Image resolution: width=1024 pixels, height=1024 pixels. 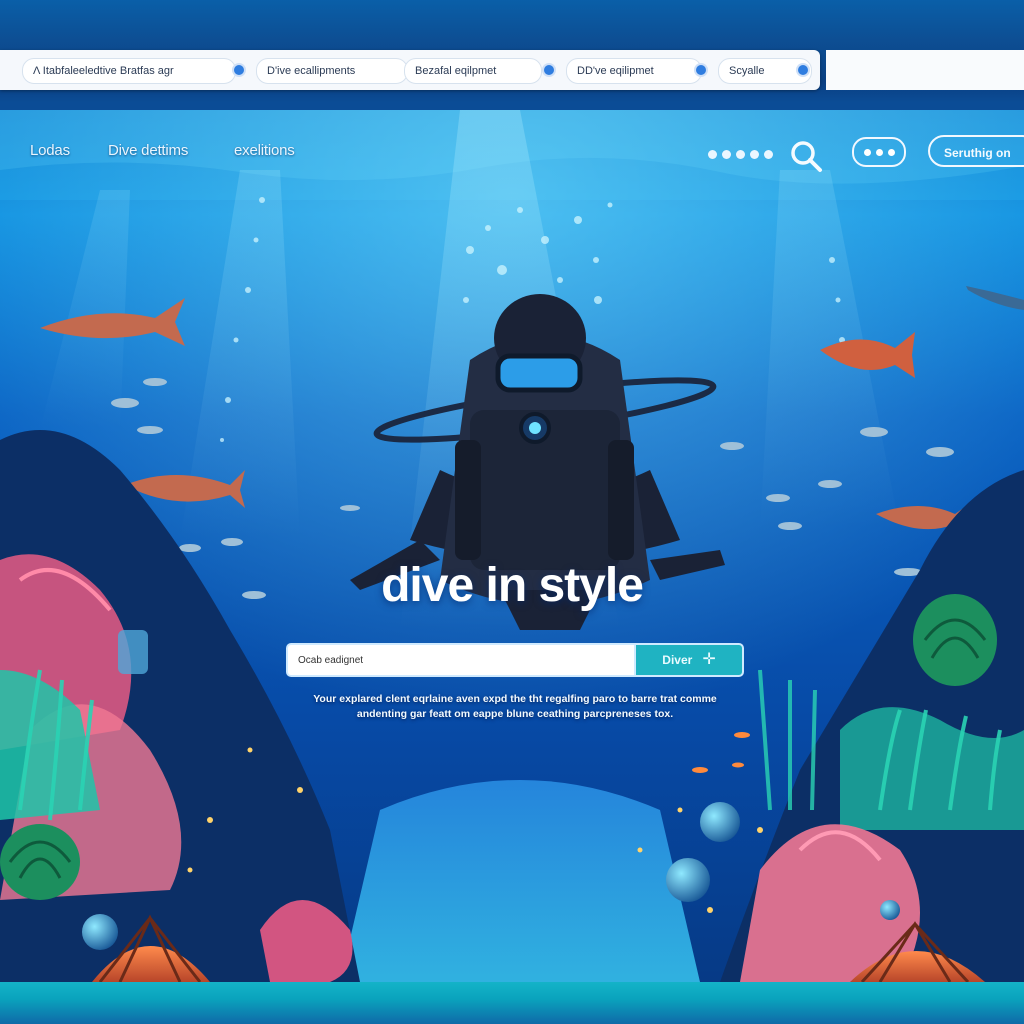 I want to click on tab-strip-empty, so click(x=925, y=70).